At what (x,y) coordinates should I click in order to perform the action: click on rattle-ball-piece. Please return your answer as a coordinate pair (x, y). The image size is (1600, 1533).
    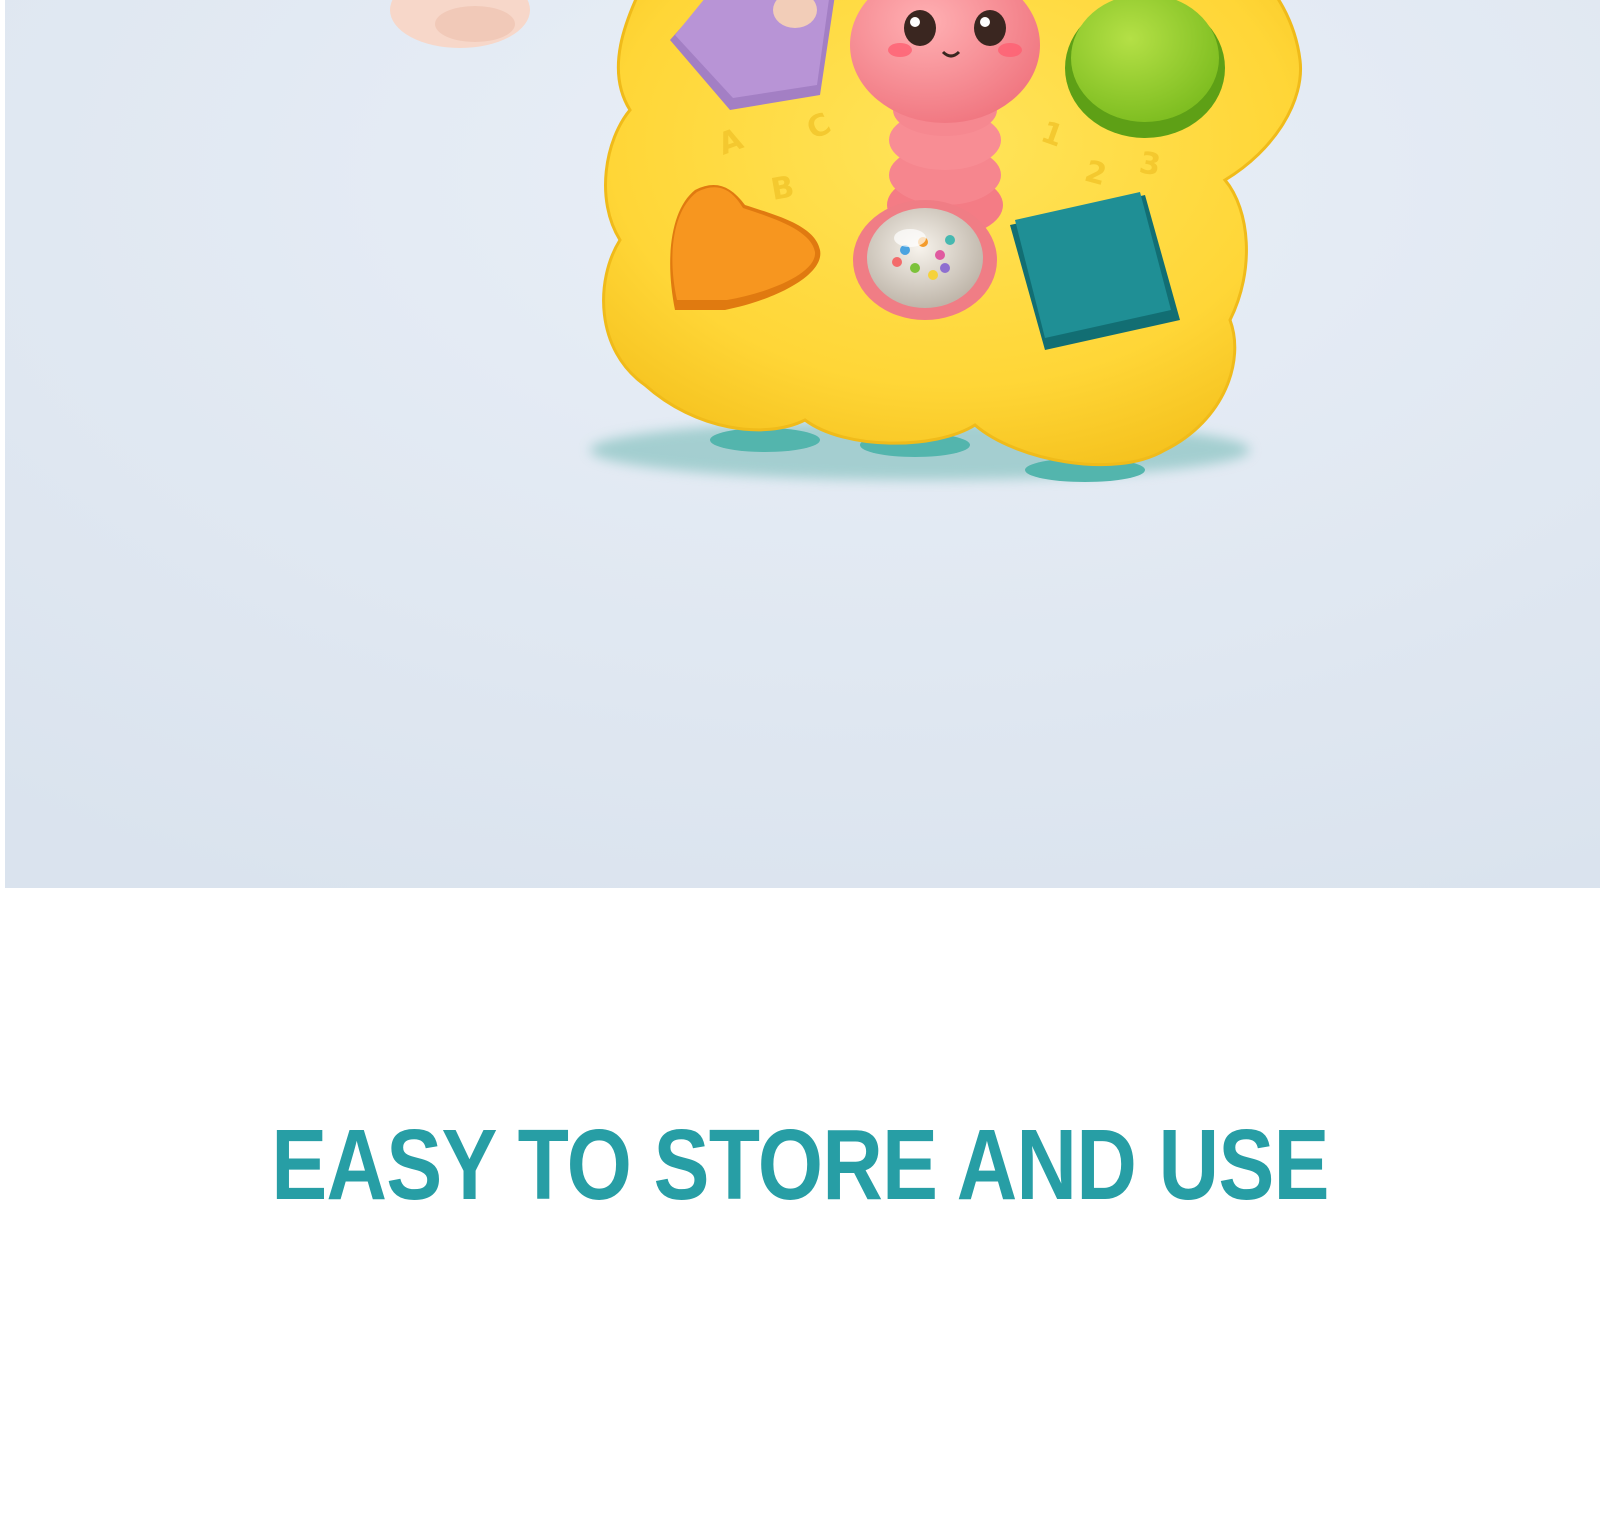
    Looking at the image, I should click on (925, 260).